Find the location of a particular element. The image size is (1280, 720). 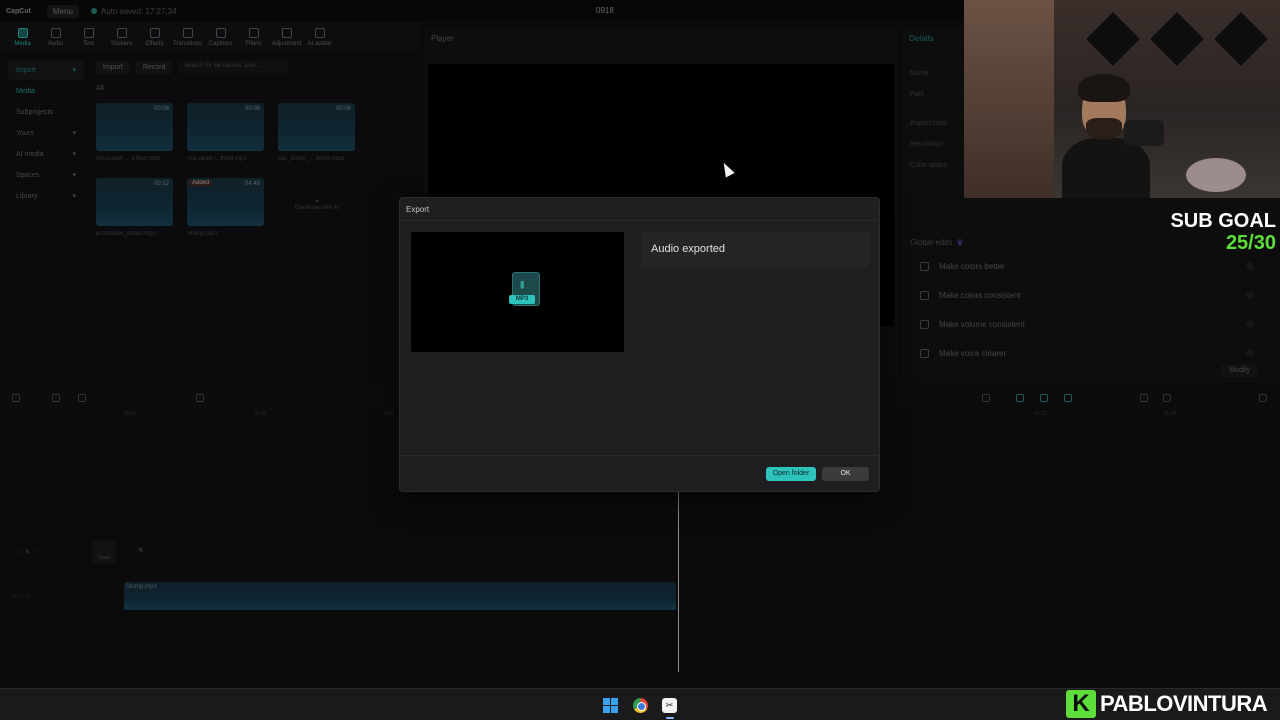

open-folder-button: Open folder is located at coordinates (791, 474).